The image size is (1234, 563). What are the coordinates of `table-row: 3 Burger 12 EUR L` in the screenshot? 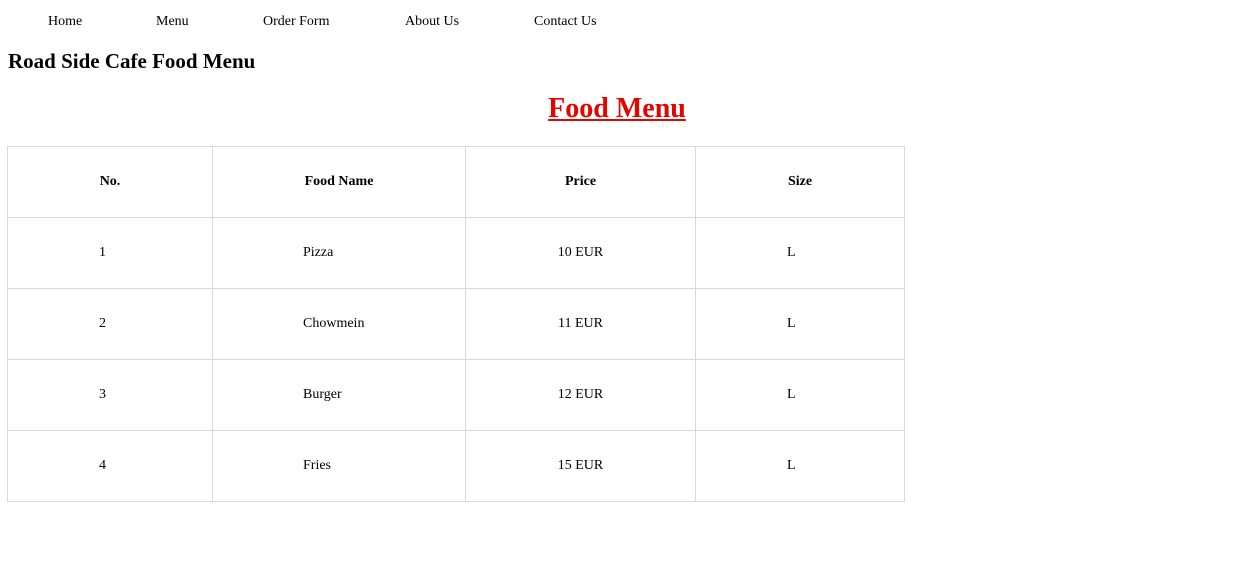 It's located at (456, 395).